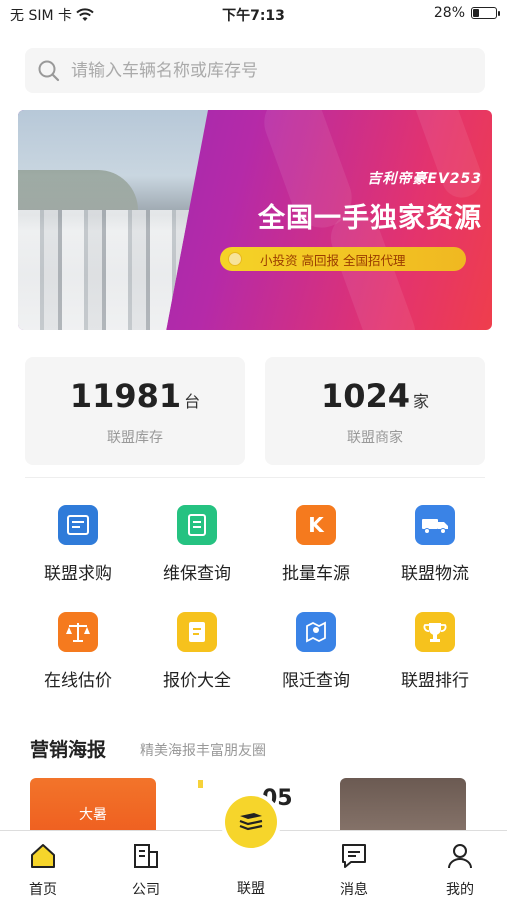 The width and height of the screenshot is (507, 900). Describe the element at coordinates (435, 525) in the screenshot. I see `truck-icon` at that location.